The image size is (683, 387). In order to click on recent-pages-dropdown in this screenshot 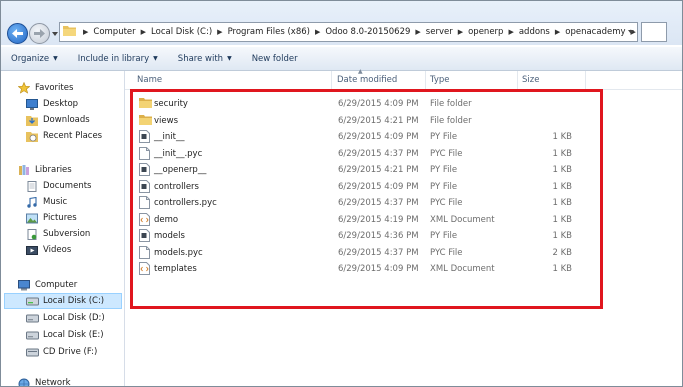, I will do `click(55, 34)`.